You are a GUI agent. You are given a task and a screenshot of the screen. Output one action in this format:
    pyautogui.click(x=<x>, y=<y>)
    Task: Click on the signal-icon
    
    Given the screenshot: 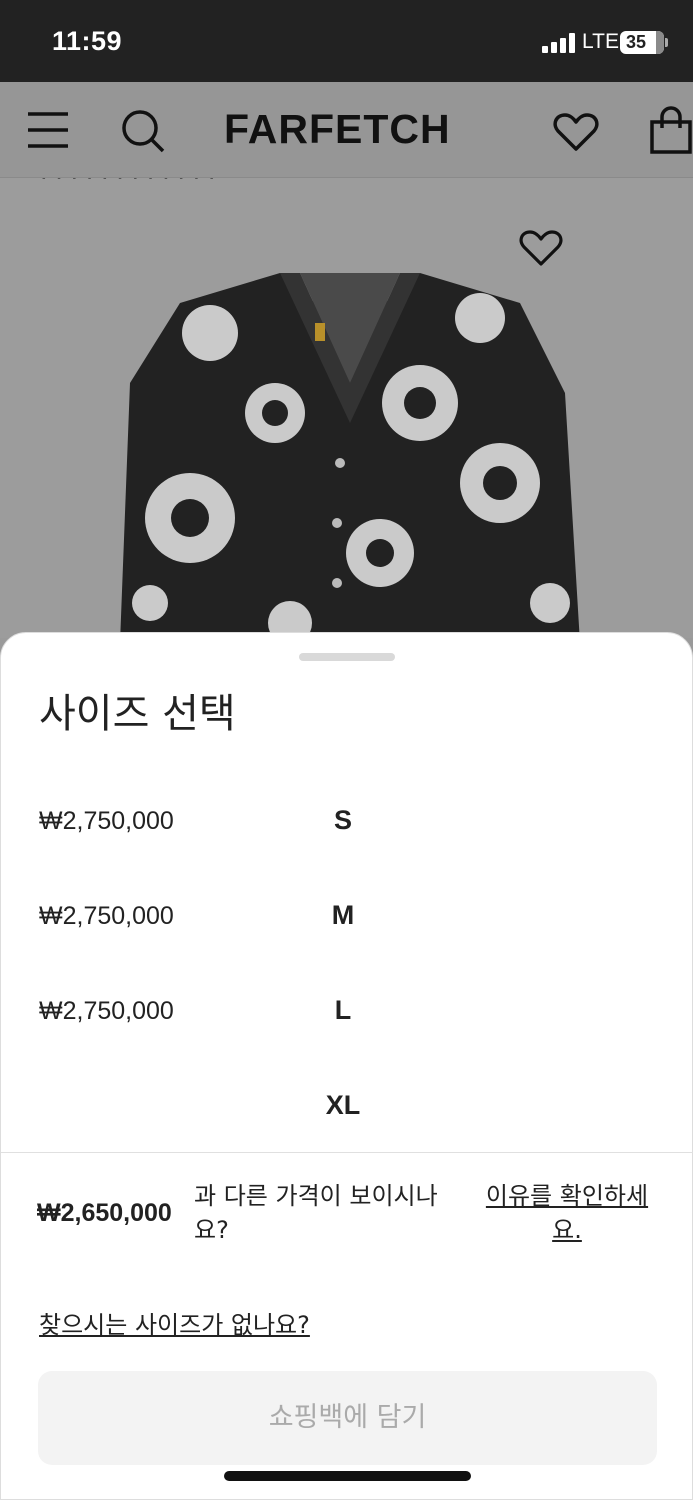 What is the action you would take?
    pyautogui.click(x=559, y=43)
    